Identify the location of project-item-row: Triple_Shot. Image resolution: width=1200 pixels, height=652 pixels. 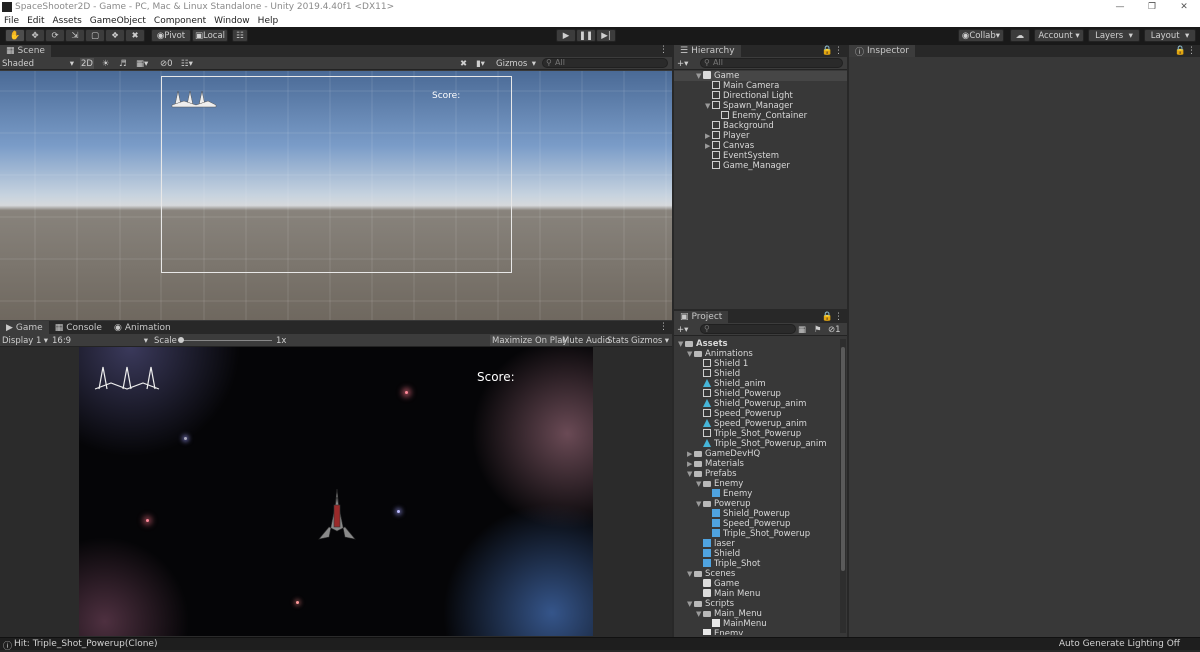
(756, 564).